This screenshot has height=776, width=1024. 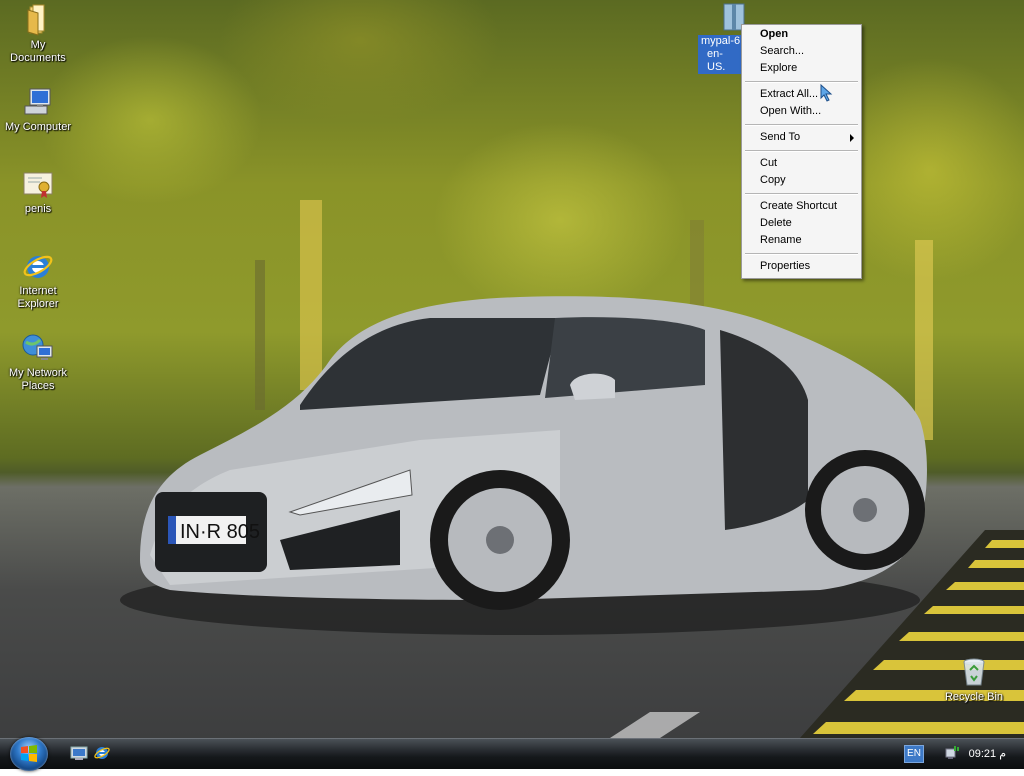 What do you see at coordinates (801, 68) in the screenshot?
I see `menu-item-explore: Explore` at bounding box center [801, 68].